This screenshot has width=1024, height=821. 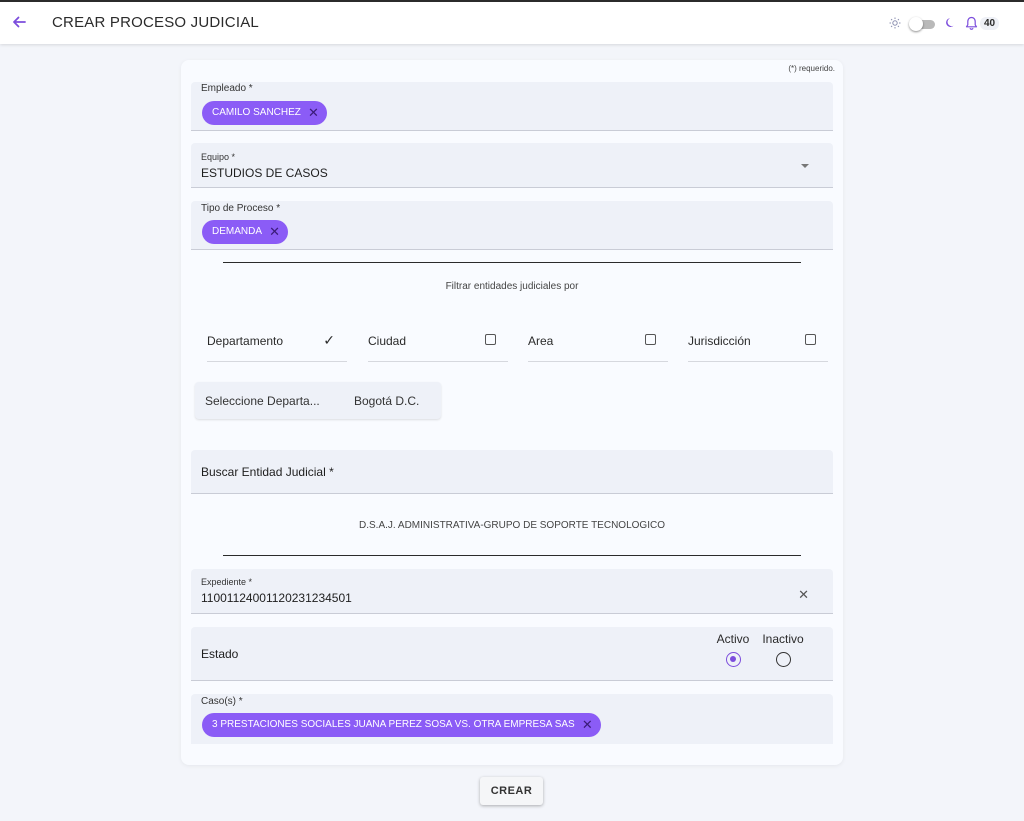 What do you see at coordinates (329, 340) in the screenshot?
I see `checkmark-icon: ✓` at bounding box center [329, 340].